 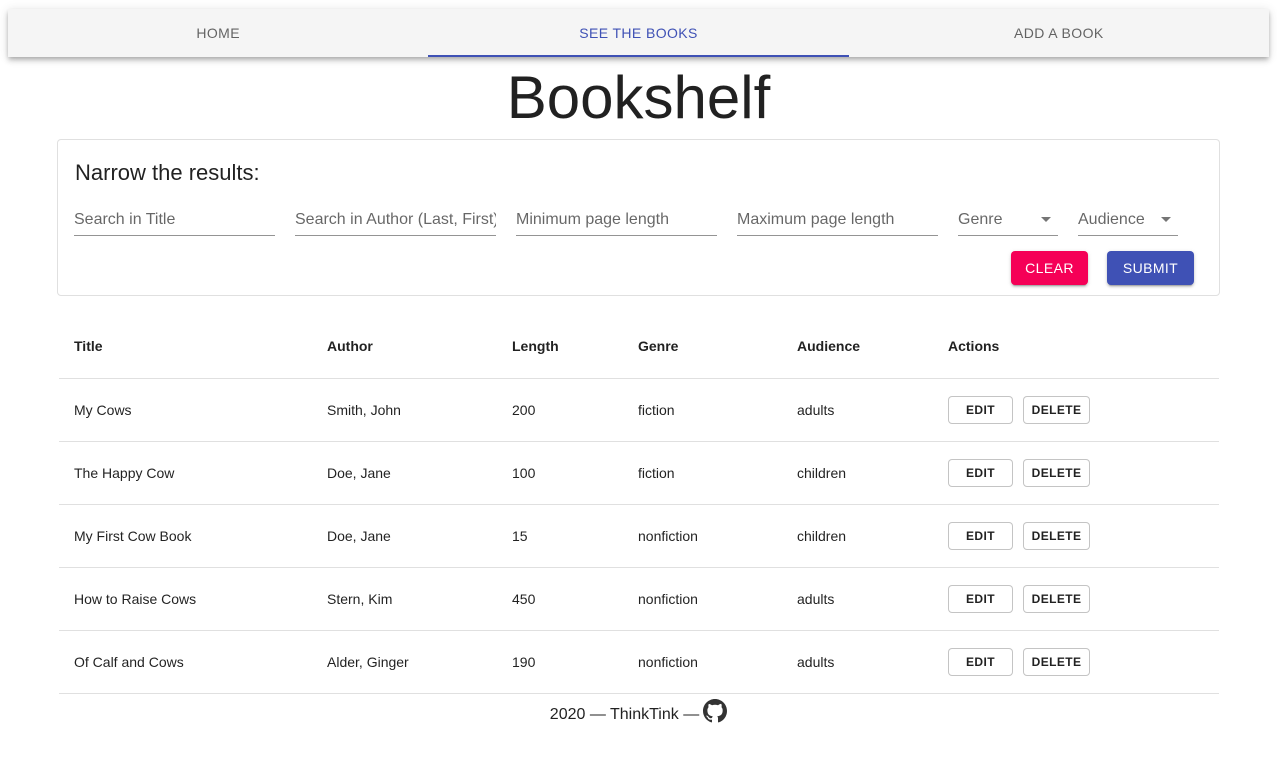 I want to click on cell-length: 100, so click(x=560, y=473).